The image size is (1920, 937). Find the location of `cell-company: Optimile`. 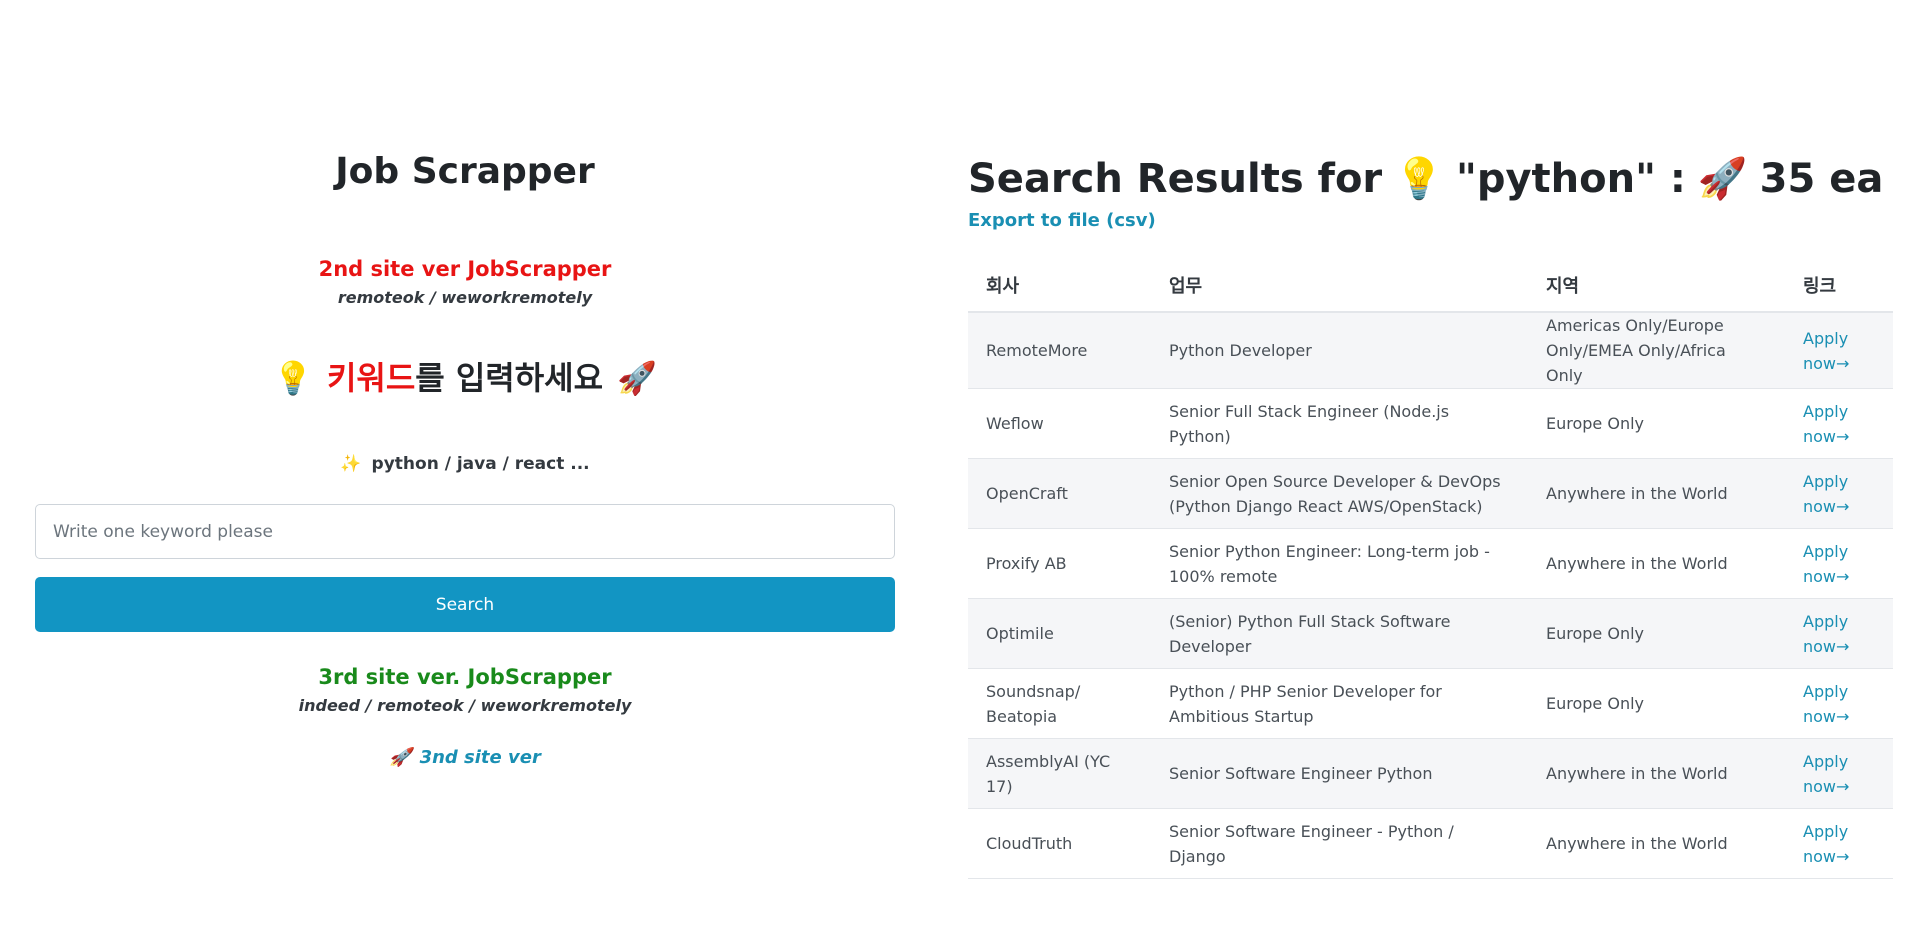

cell-company: Optimile is located at coordinates (1059, 633).